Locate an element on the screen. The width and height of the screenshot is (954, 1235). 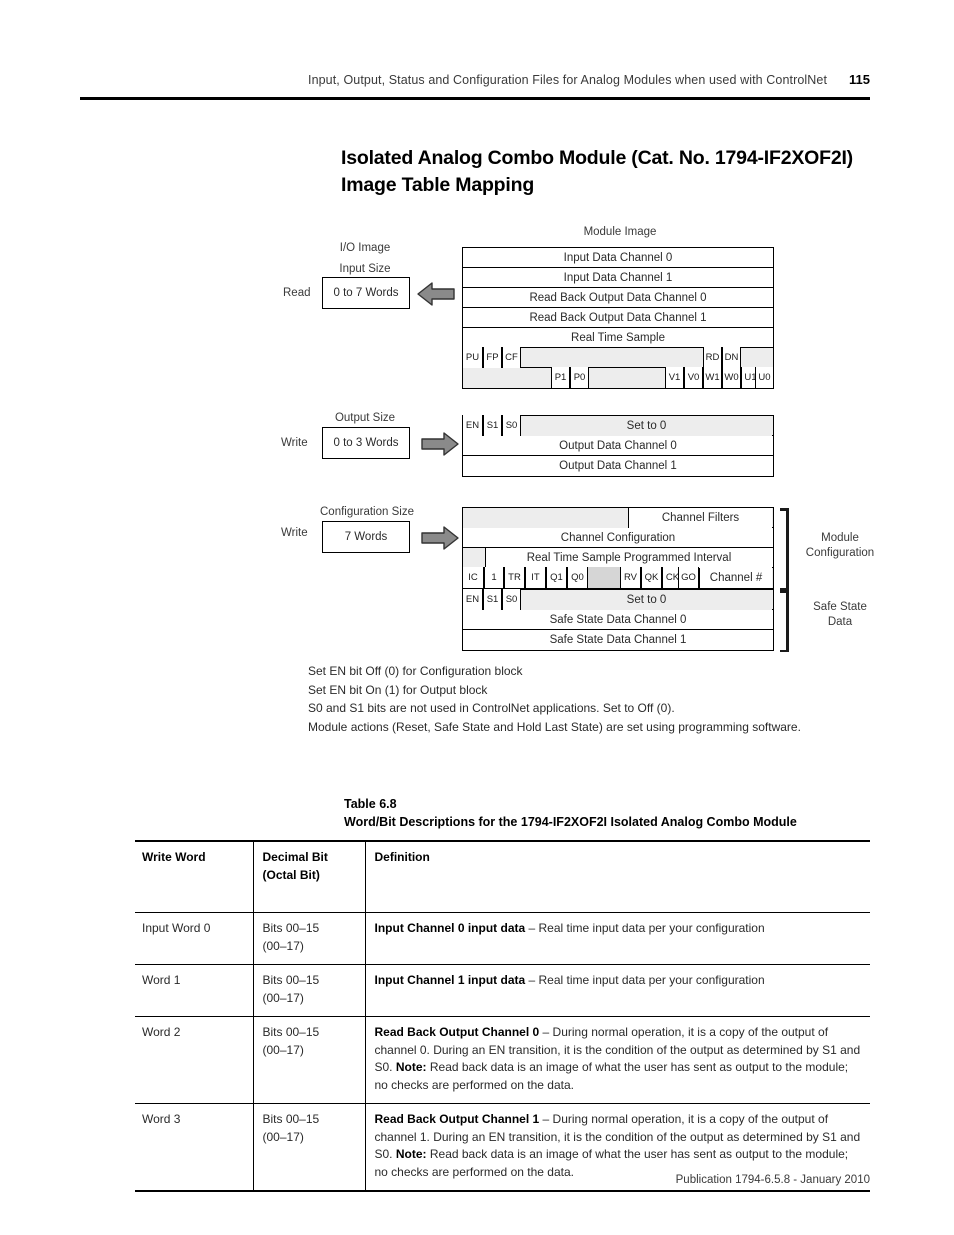
bit-cell-cf: CF is located at coordinates (511, 357).